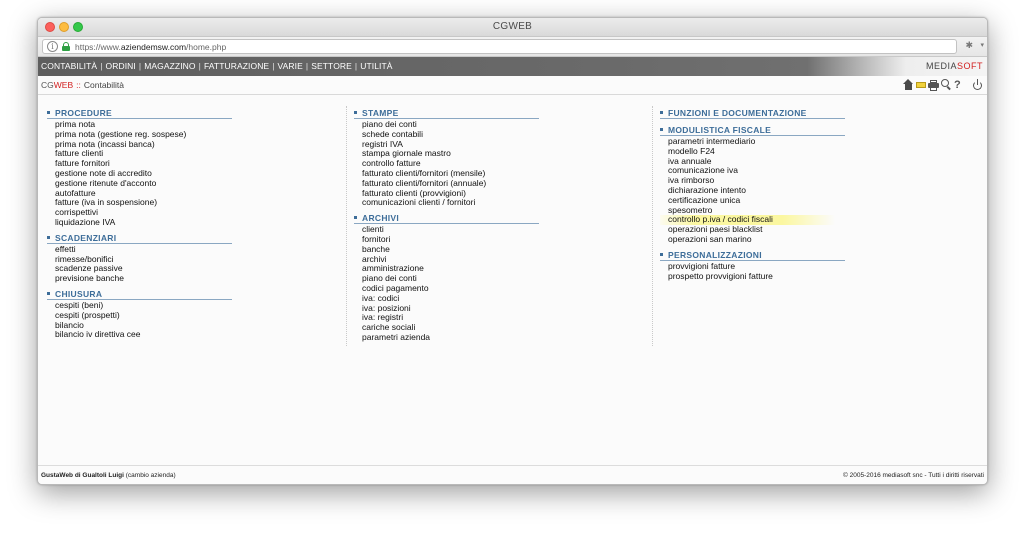 The height and width of the screenshot is (534, 1024). I want to click on menu-item-magazzino: MAGAZZINO, so click(169, 66).